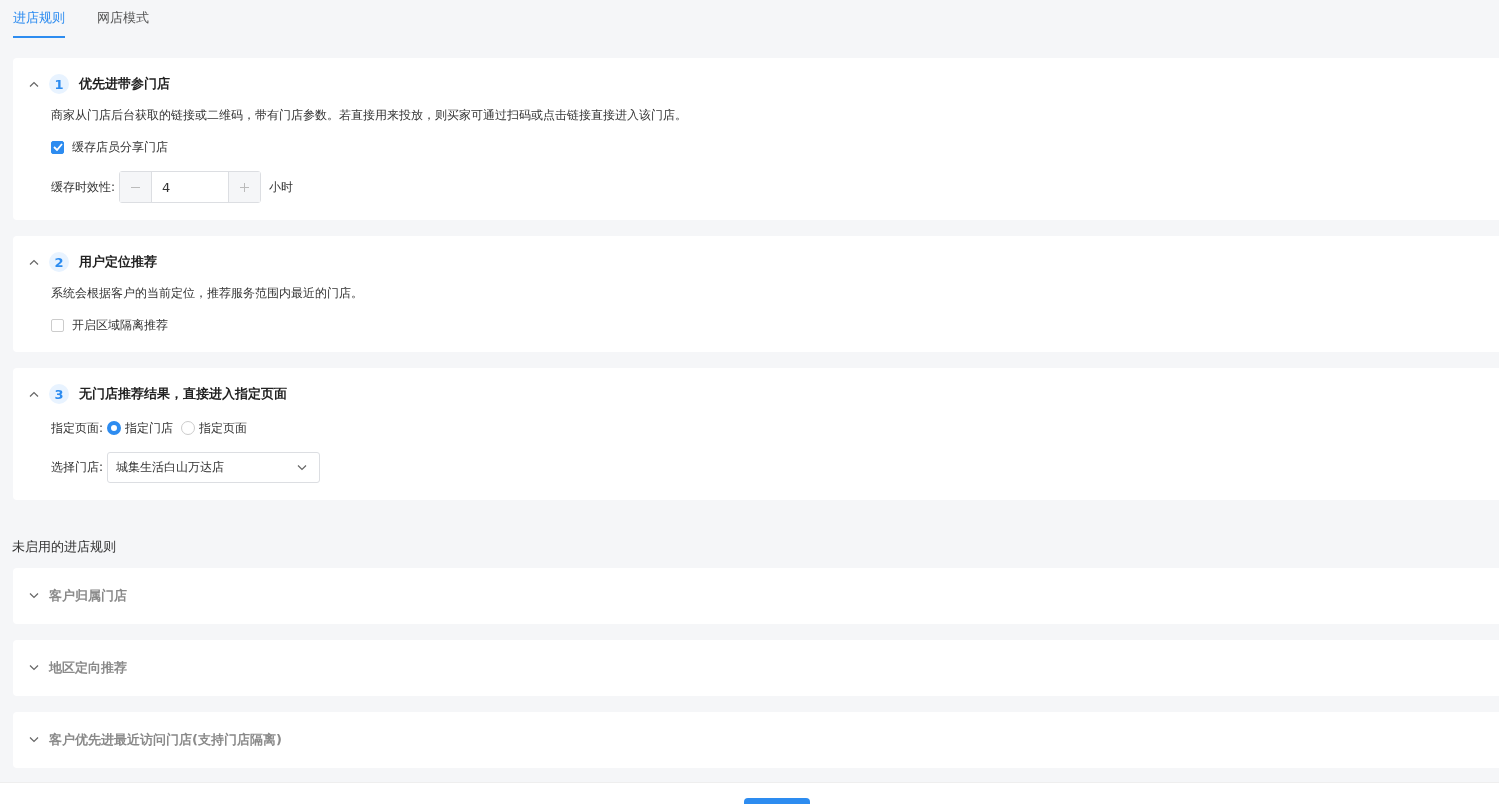 The width and height of the screenshot is (1499, 804). I want to click on step-number-badge: 2, so click(59, 262).